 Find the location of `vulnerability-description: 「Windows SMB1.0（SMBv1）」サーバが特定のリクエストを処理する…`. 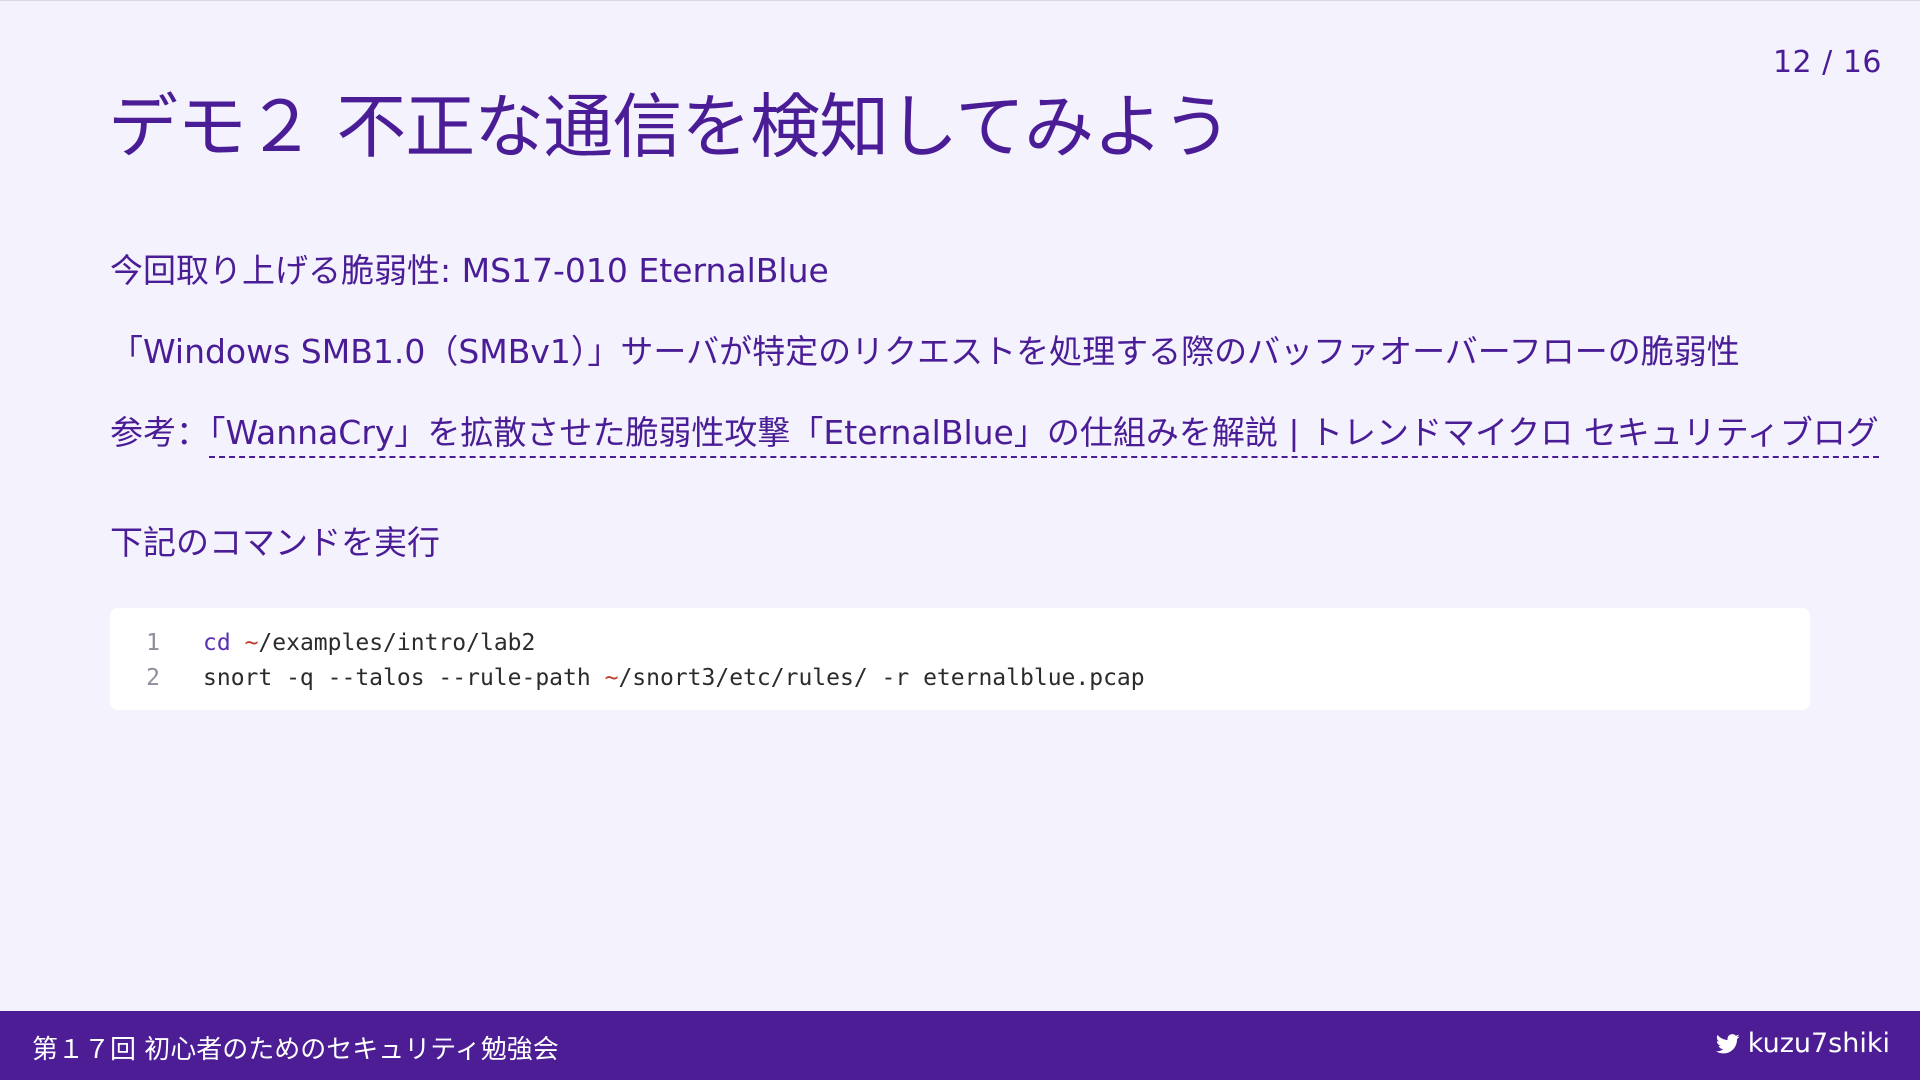

vulnerability-description: 「Windows SMB1.0（SMBv1）」サーバが特定のリクエストを処理する… is located at coordinates (925, 351).